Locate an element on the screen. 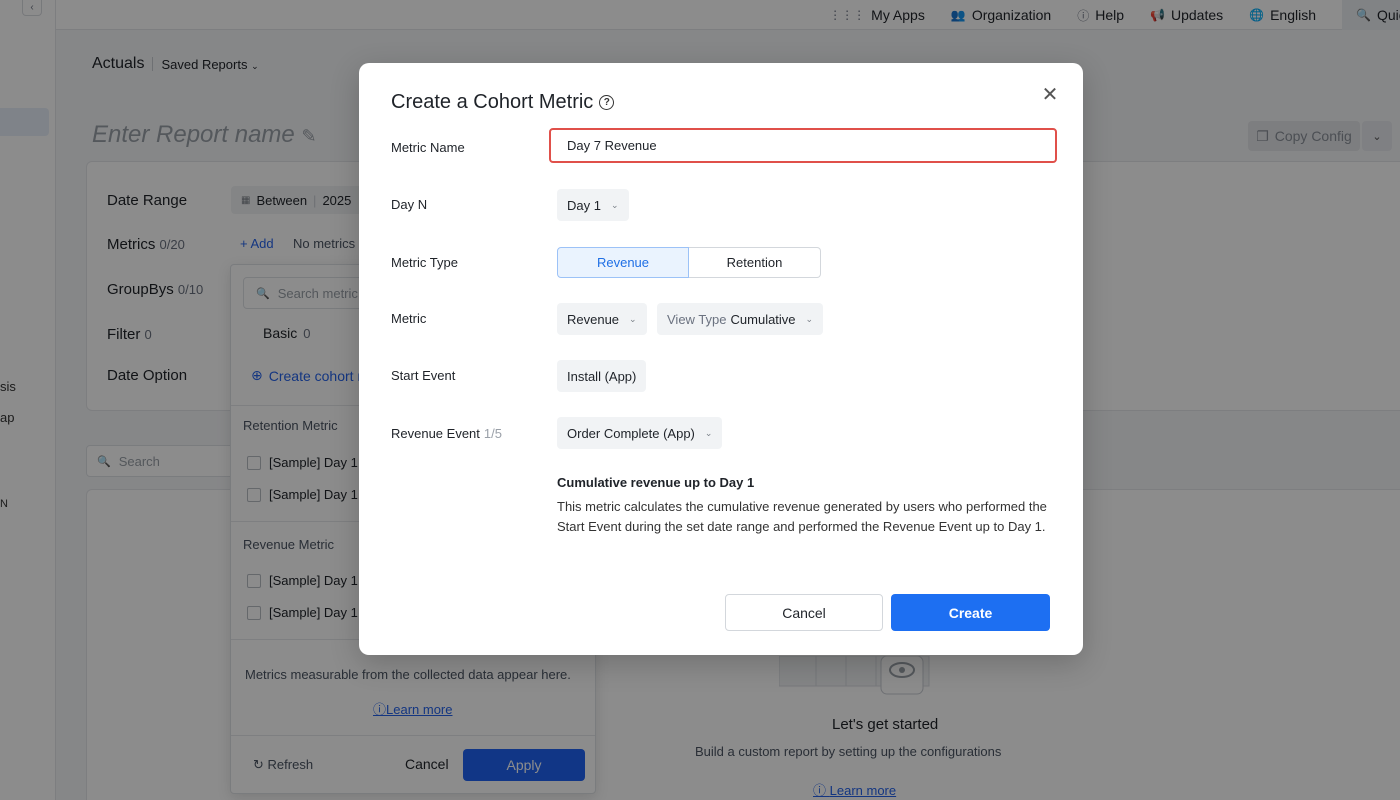  metric-select: Revenue ⌄ is located at coordinates (602, 319).